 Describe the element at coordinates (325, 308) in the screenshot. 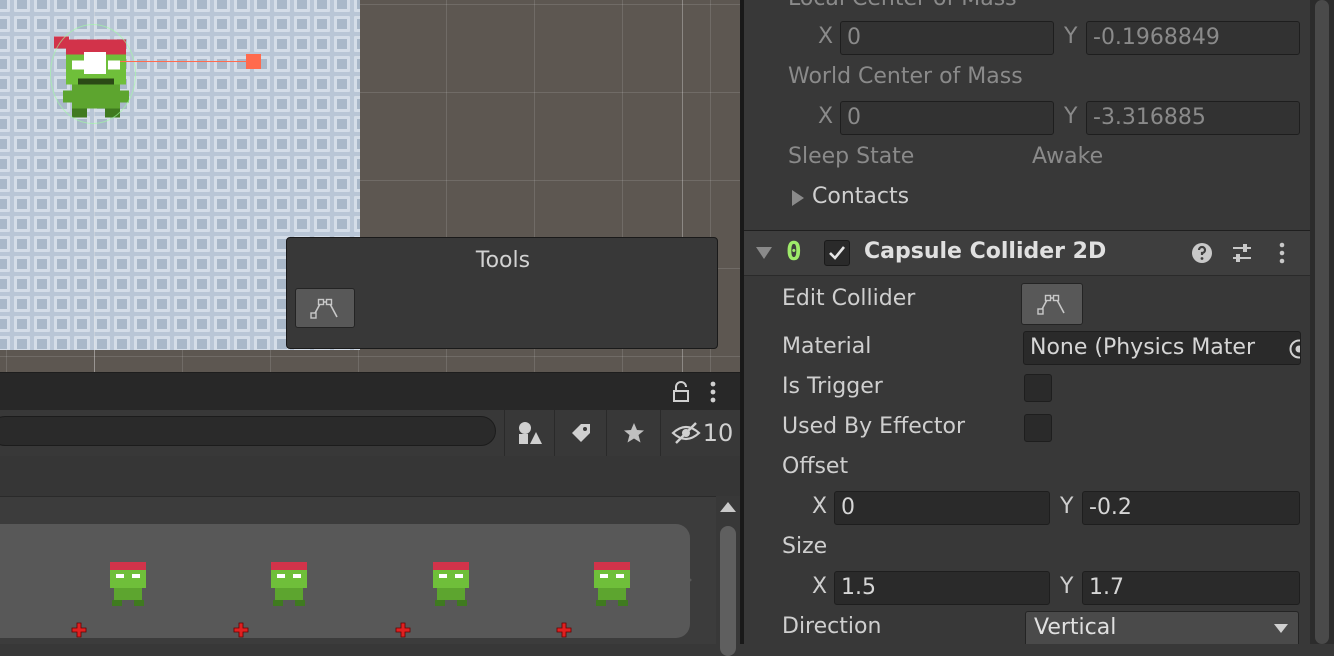

I see `edit-collider-tool-button` at that location.